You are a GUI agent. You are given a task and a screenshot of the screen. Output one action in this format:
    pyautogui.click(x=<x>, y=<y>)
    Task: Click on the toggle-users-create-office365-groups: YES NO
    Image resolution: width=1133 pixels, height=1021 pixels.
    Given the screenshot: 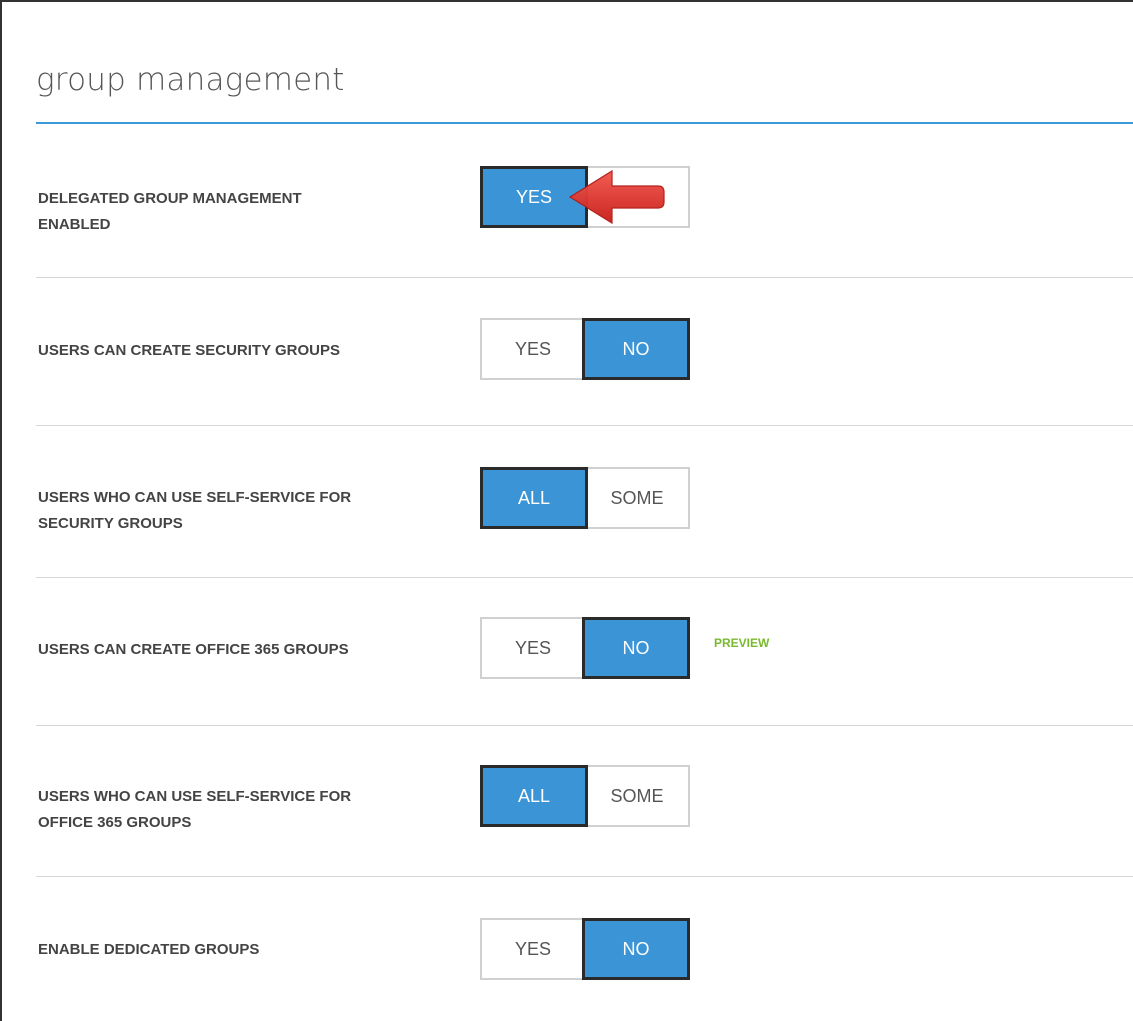 What is the action you would take?
    pyautogui.click(x=585, y=648)
    